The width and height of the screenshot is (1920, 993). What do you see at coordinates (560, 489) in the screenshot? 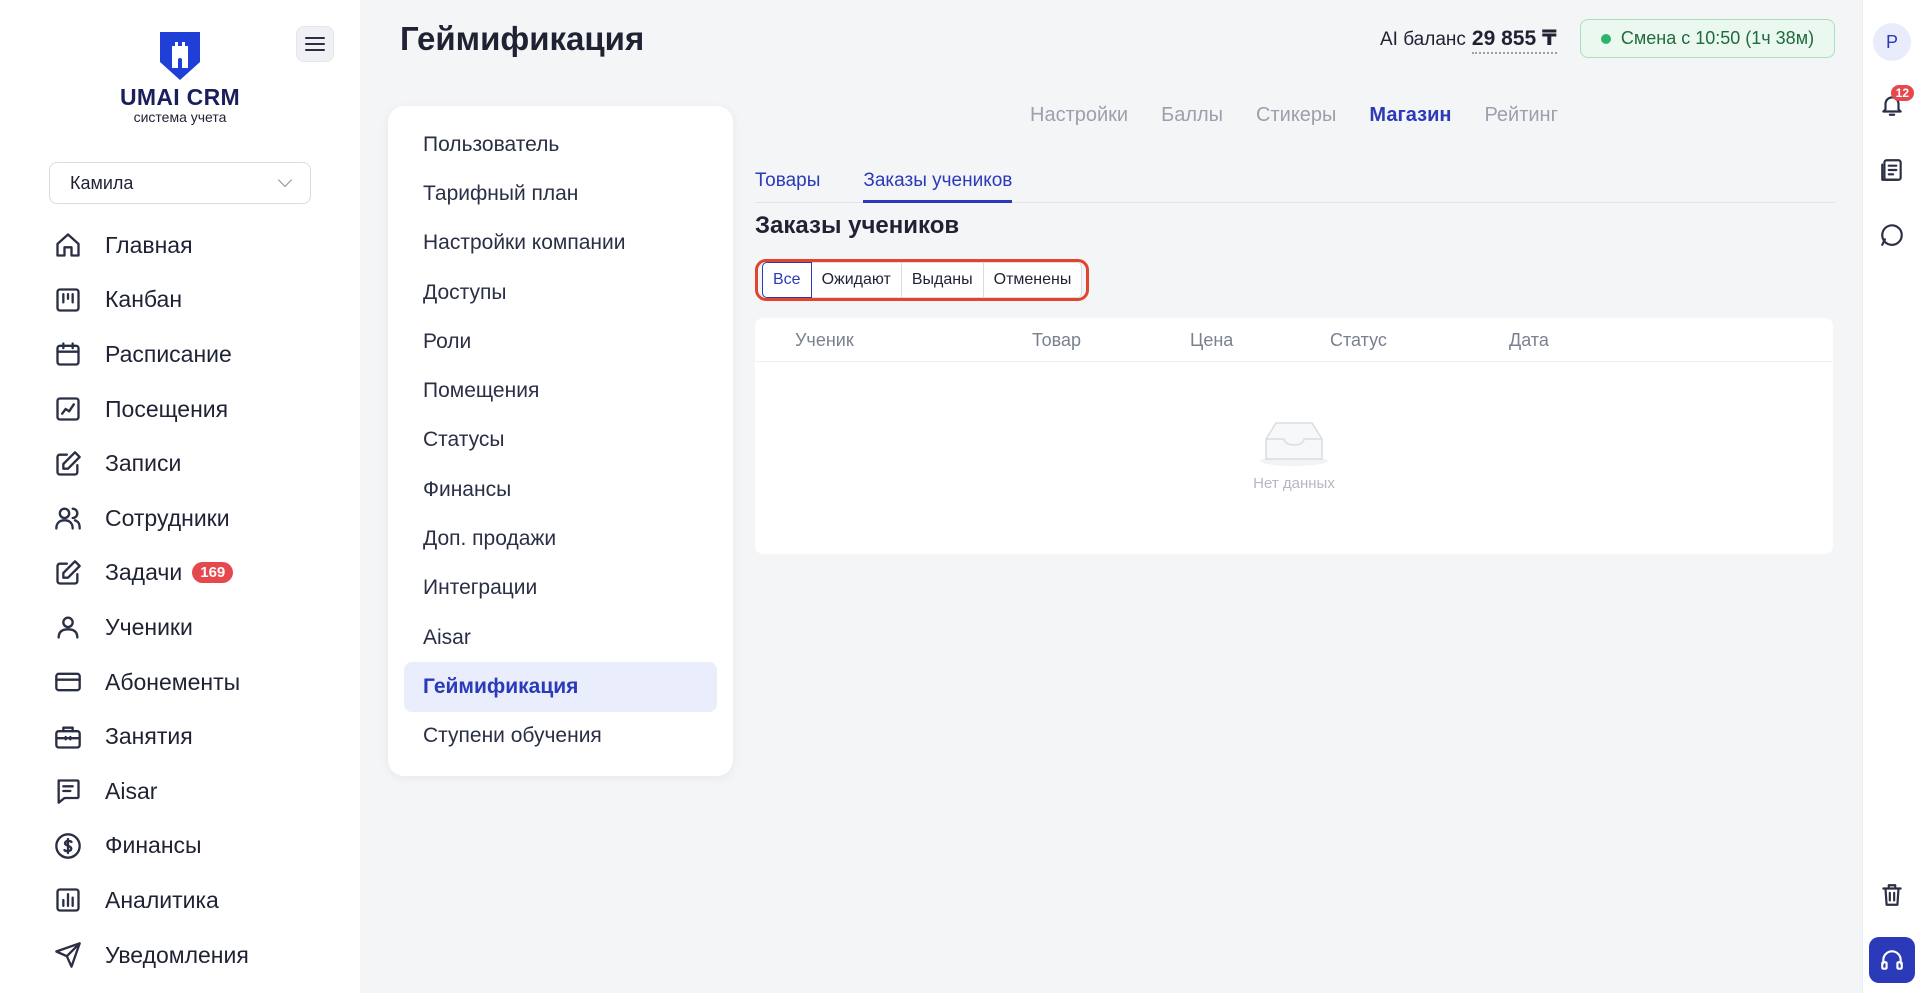
I see `settings-item-finance: Финансы` at bounding box center [560, 489].